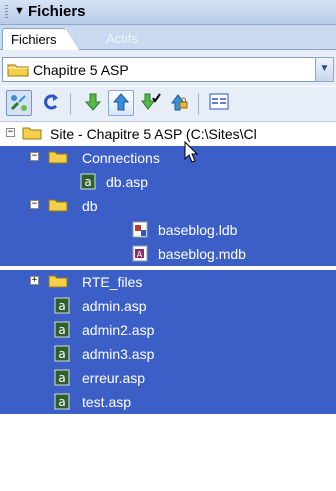  What do you see at coordinates (168, 354) in the screenshot?
I see `tree-item-admin3-asp: a admin3.asp` at bounding box center [168, 354].